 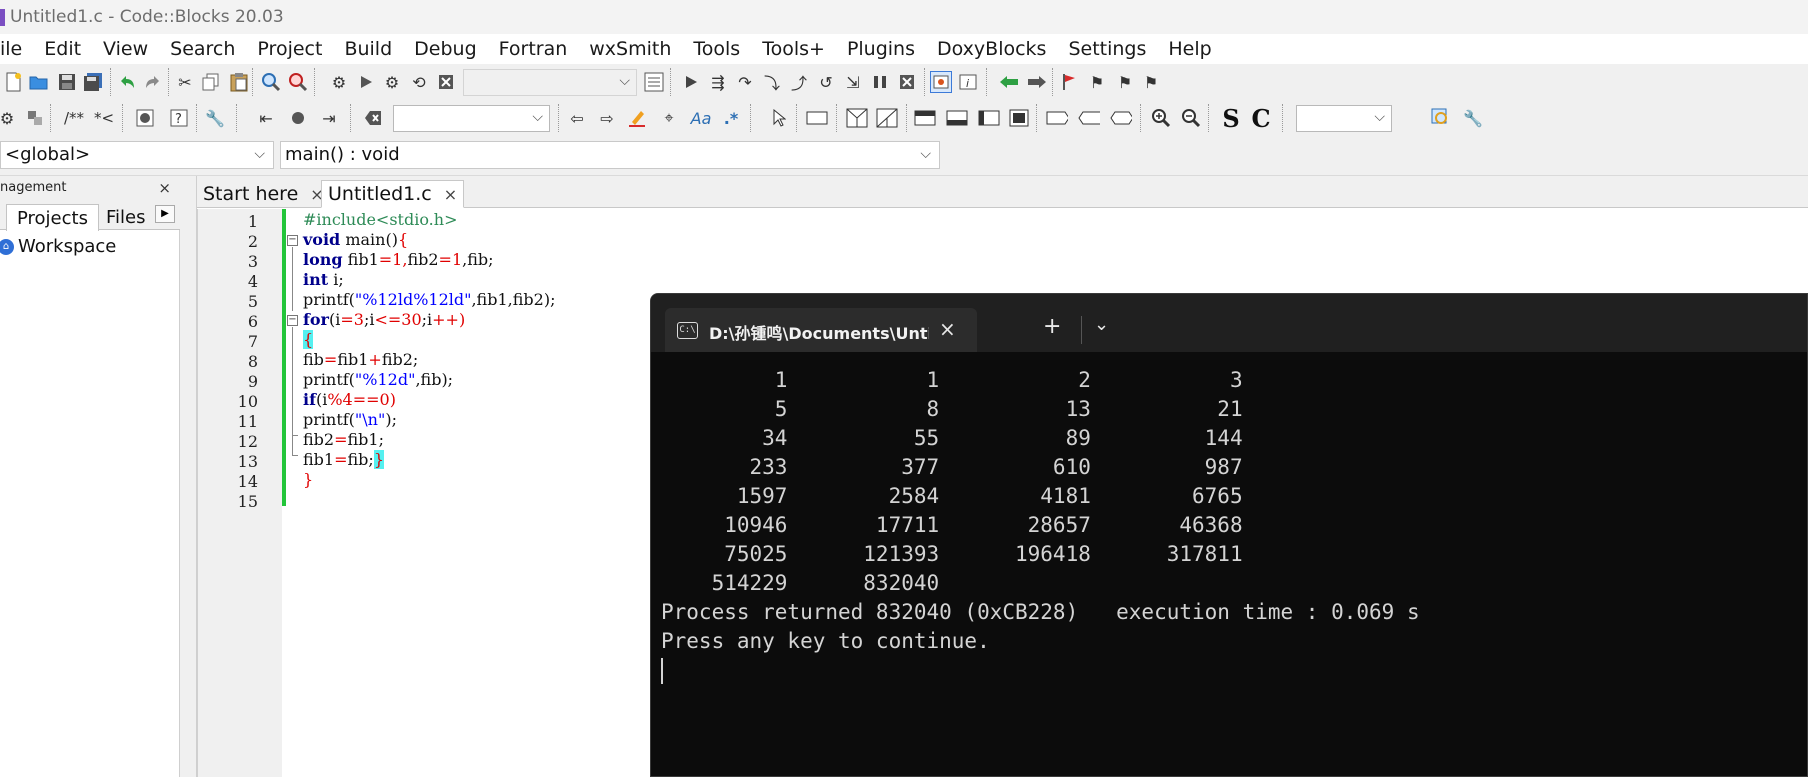 What do you see at coordinates (93, 82) in the screenshot?
I see `save-all-icon` at bounding box center [93, 82].